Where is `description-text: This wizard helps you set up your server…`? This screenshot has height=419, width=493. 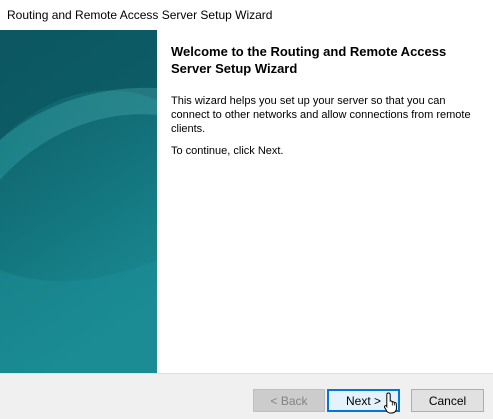 description-text: This wizard helps you set up your server… is located at coordinates (321, 115).